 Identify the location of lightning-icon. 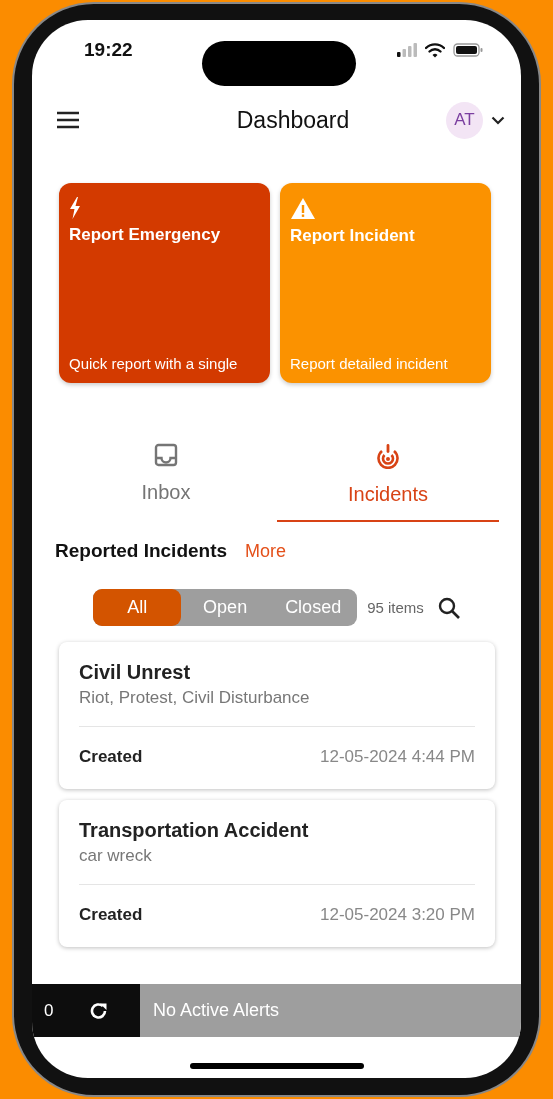
(75, 208).